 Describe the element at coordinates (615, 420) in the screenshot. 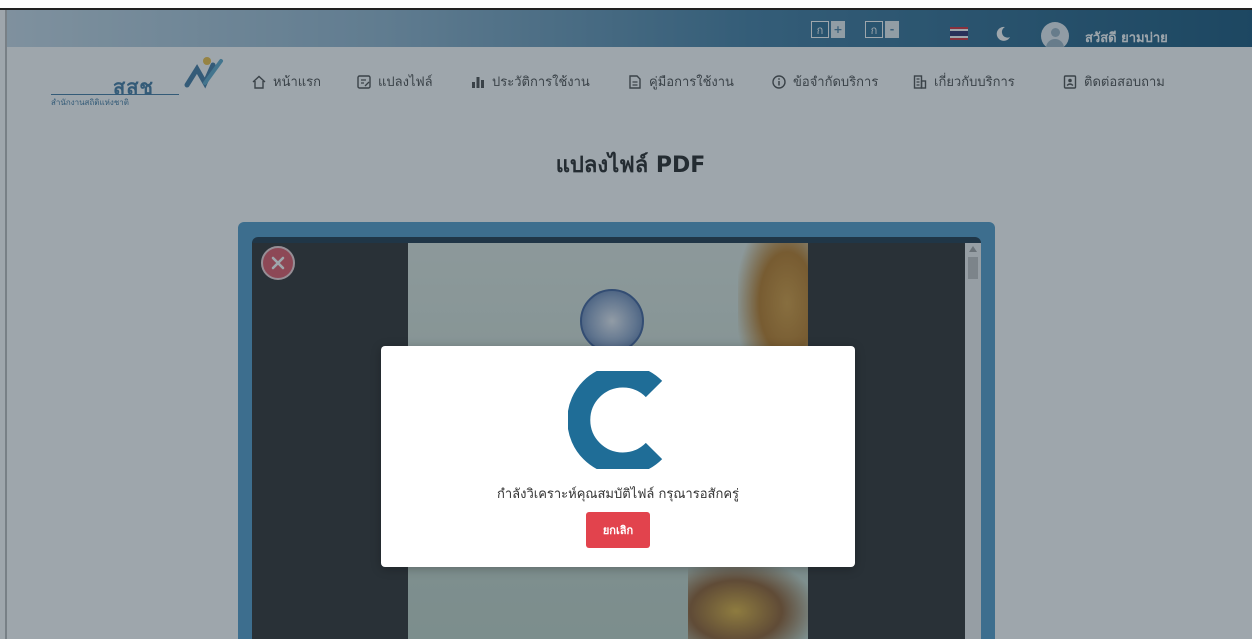

I see `loading-spinner-icon` at that location.